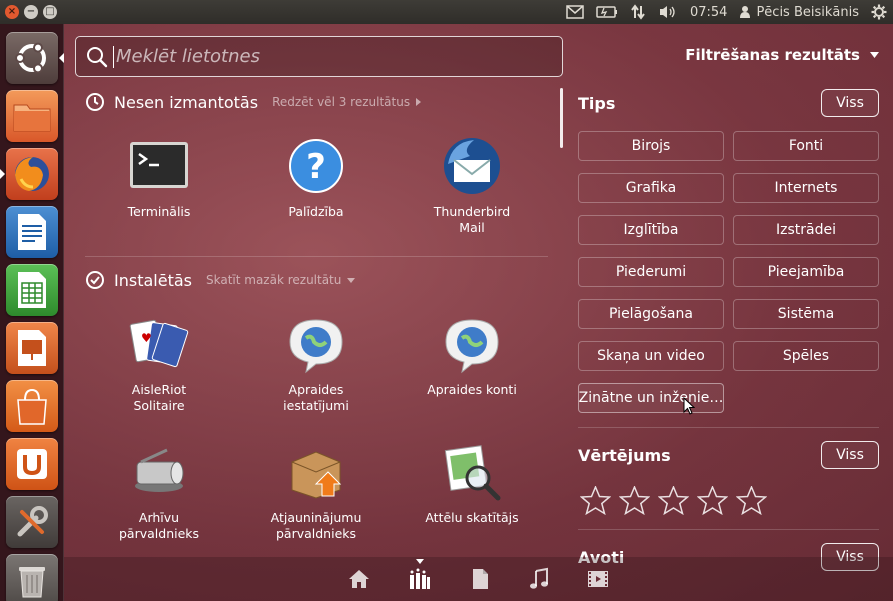 The width and height of the screenshot is (893, 601). I want to click on globe-bubble-icon, so click(316, 346).